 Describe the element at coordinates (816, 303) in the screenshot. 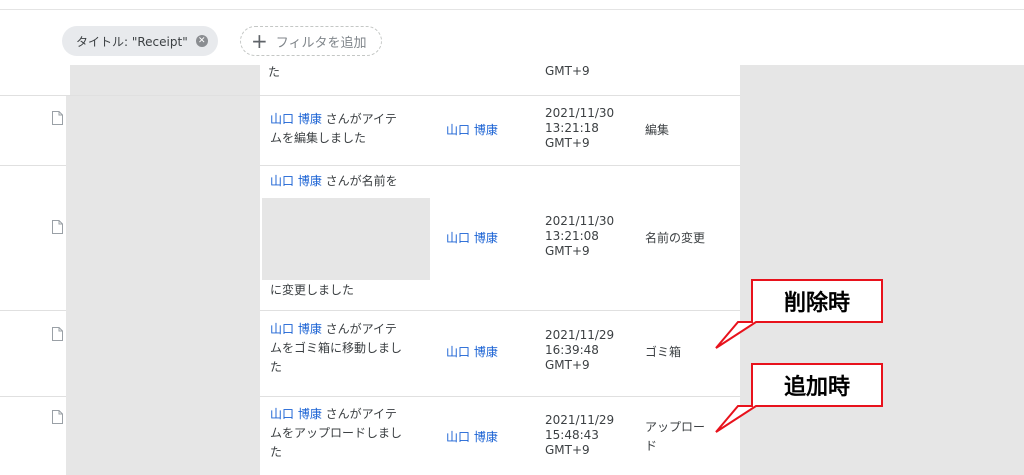

I see `callout-delete-label: 削除時` at that location.